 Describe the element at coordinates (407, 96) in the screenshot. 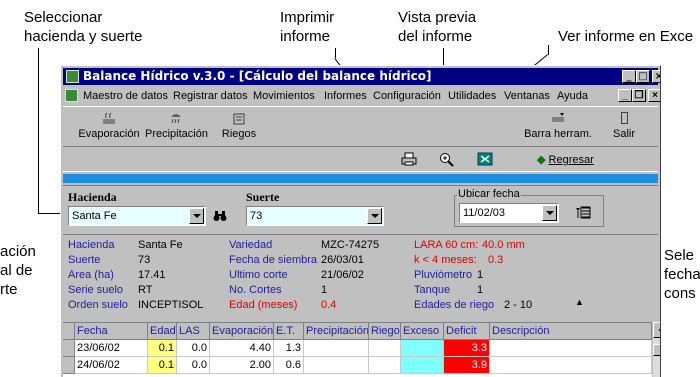

I see `menu-configuracion: Configuración` at that location.